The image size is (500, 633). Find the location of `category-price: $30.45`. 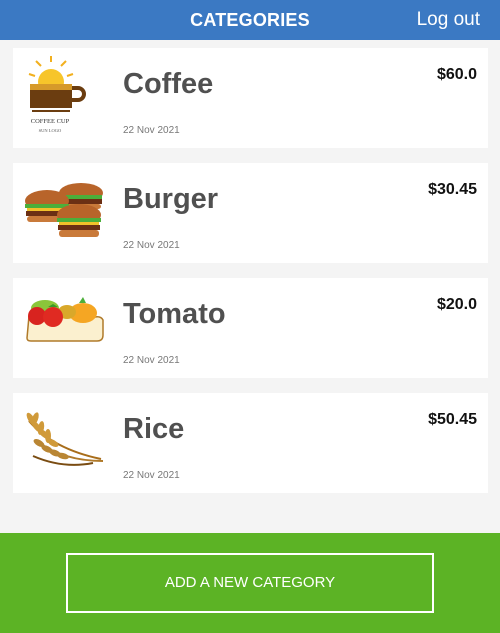

category-price: $30.45 is located at coordinates (452, 189).